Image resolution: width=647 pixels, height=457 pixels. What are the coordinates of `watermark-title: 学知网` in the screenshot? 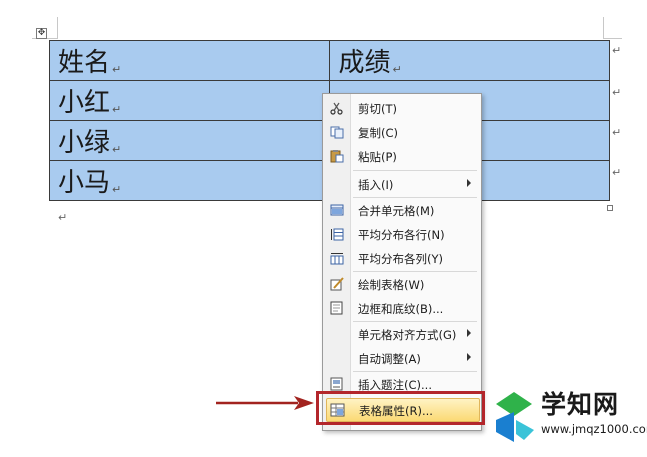 It's located at (580, 404).